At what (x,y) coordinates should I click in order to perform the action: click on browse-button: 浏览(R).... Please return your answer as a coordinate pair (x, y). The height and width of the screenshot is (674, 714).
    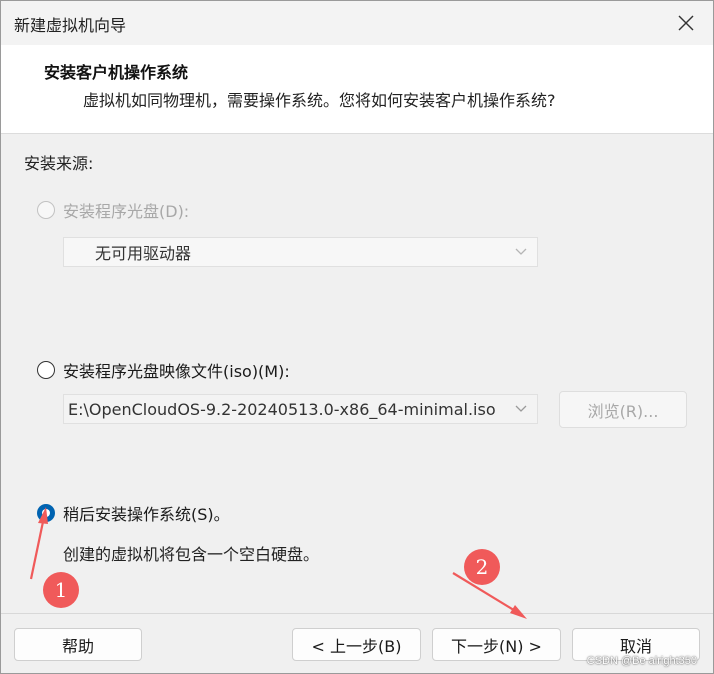
    Looking at the image, I should click on (623, 409).